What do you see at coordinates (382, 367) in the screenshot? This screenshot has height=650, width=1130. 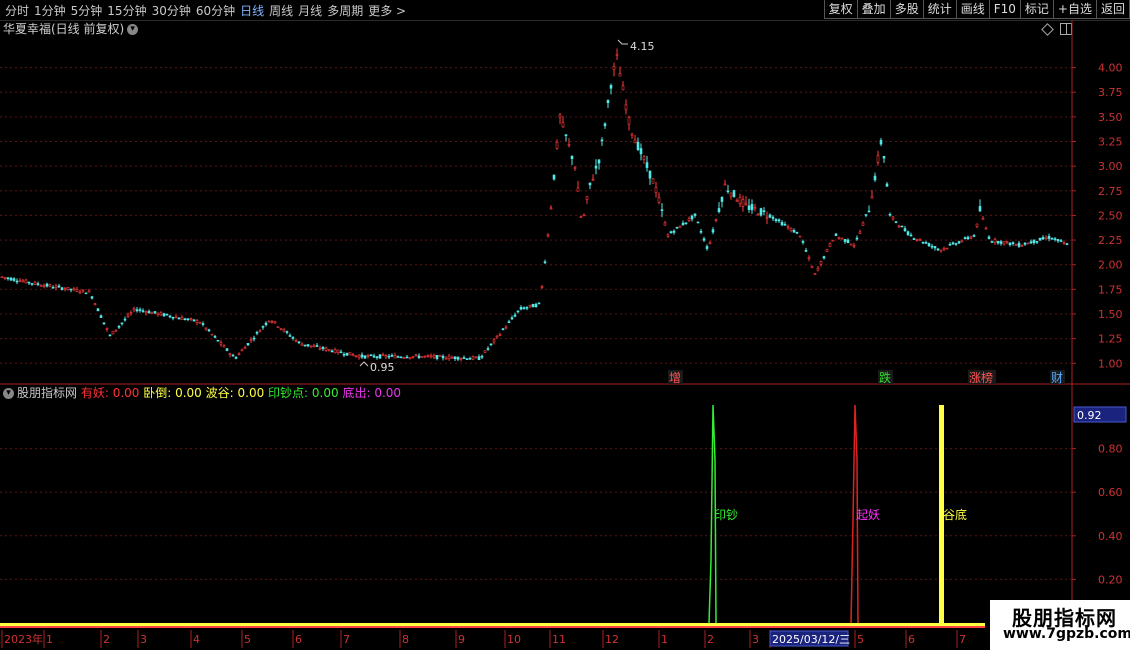 I see `low-label: 0.95` at bounding box center [382, 367].